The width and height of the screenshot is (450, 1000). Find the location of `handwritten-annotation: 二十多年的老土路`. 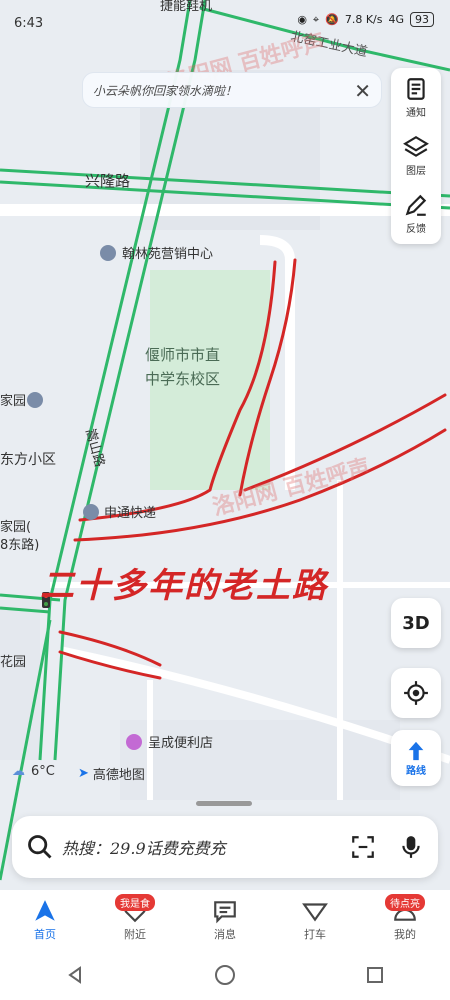

handwritten-annotation: 二十多年的老土路 is located at coordinates (184, 586).